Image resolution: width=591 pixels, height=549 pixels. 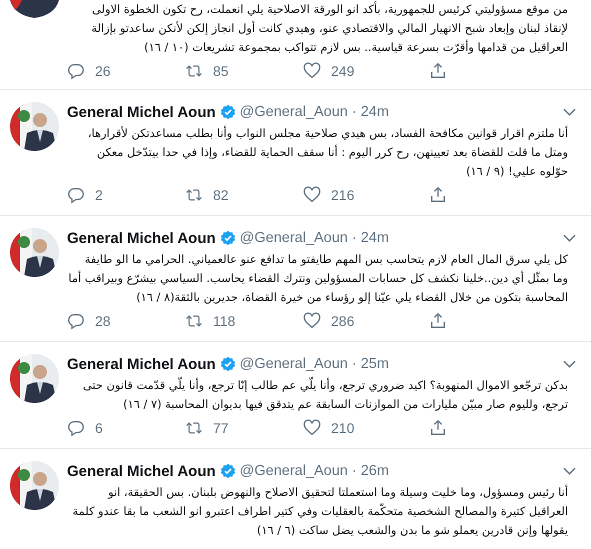 I want to click on retweet-count: 82, so click(x=221, y=195).